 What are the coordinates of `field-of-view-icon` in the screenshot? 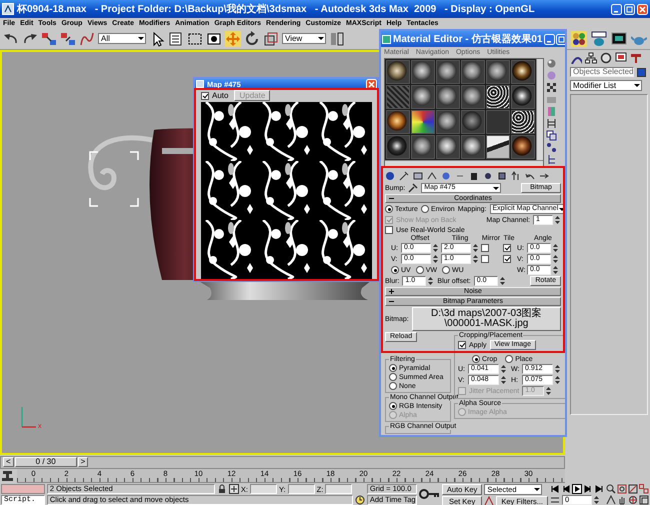 It's located at (611, 500).